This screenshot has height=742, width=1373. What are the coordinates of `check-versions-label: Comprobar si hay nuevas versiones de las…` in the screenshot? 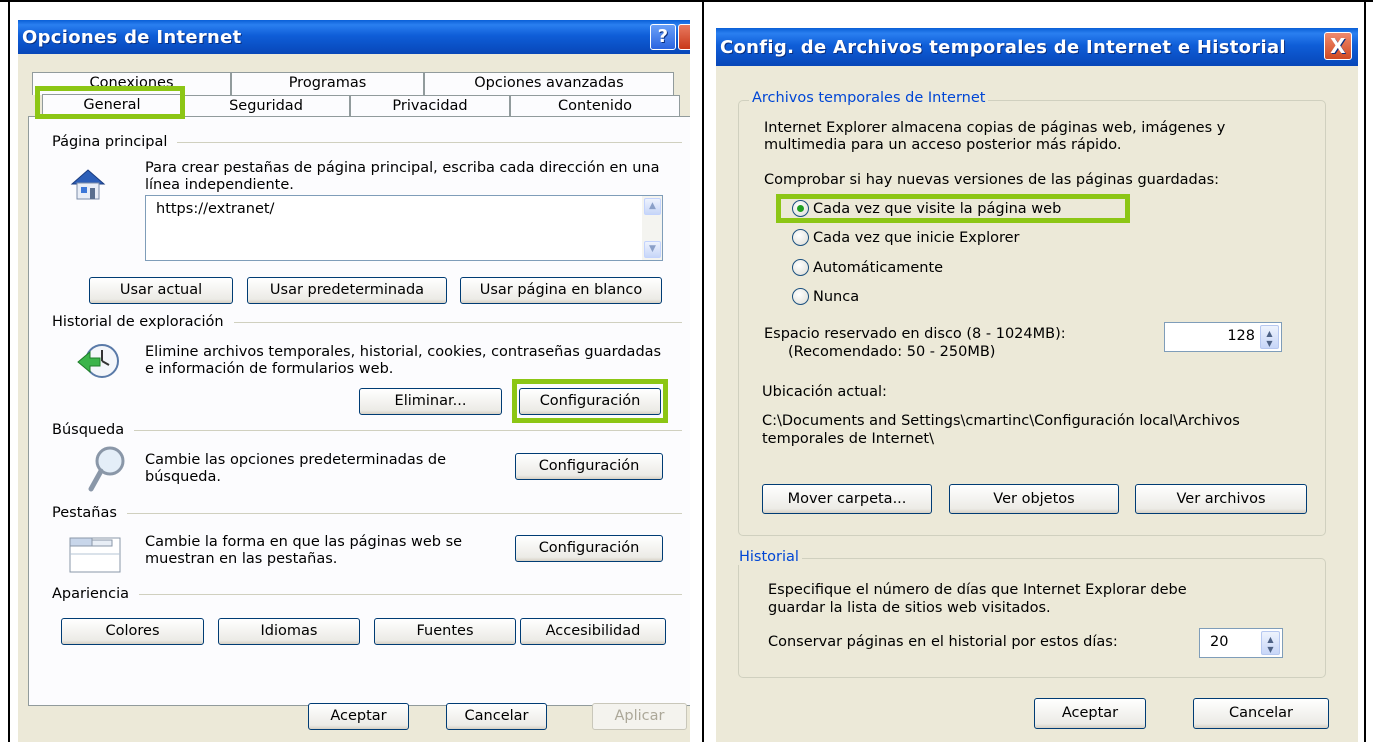 It's located at (992, 180).